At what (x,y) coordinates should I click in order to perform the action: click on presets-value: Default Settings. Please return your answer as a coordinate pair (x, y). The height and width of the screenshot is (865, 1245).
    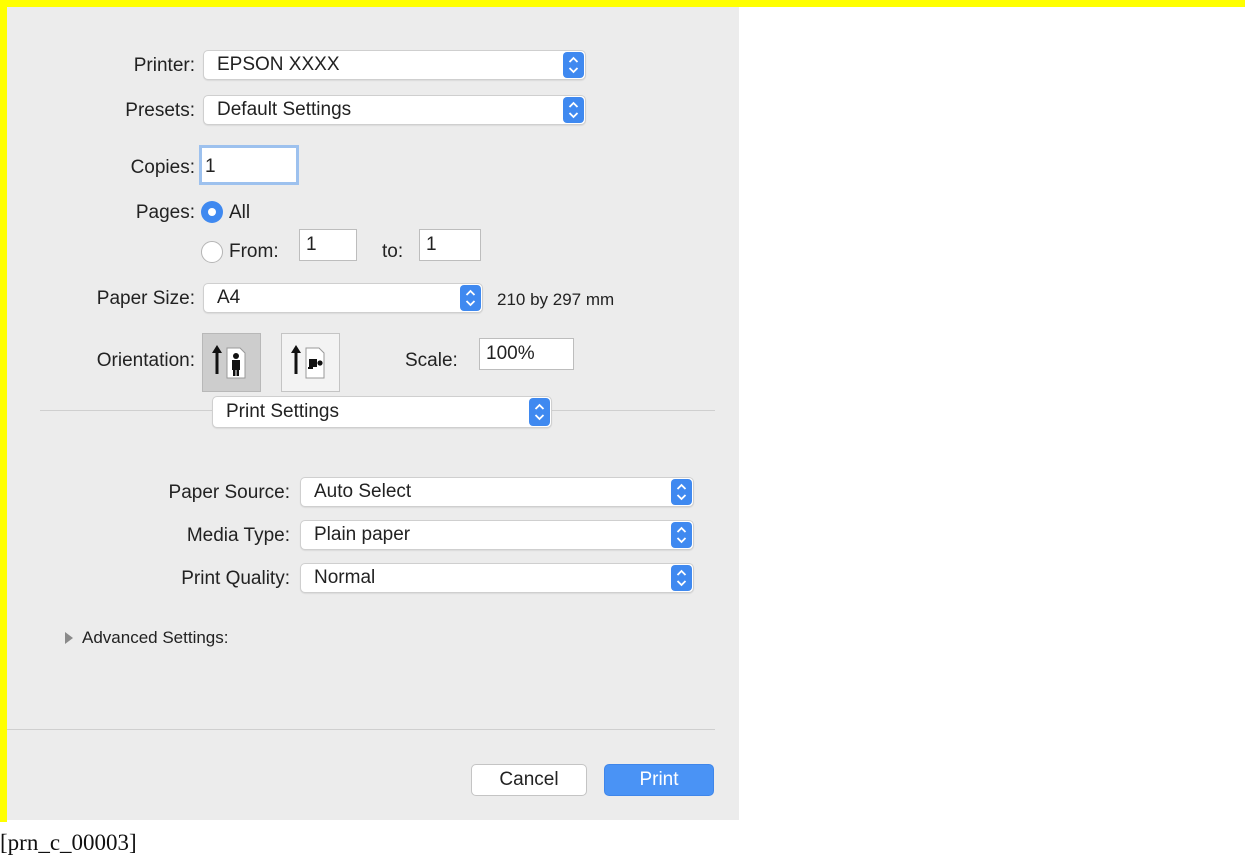
    Looking at the image, I should click on (284, 109).